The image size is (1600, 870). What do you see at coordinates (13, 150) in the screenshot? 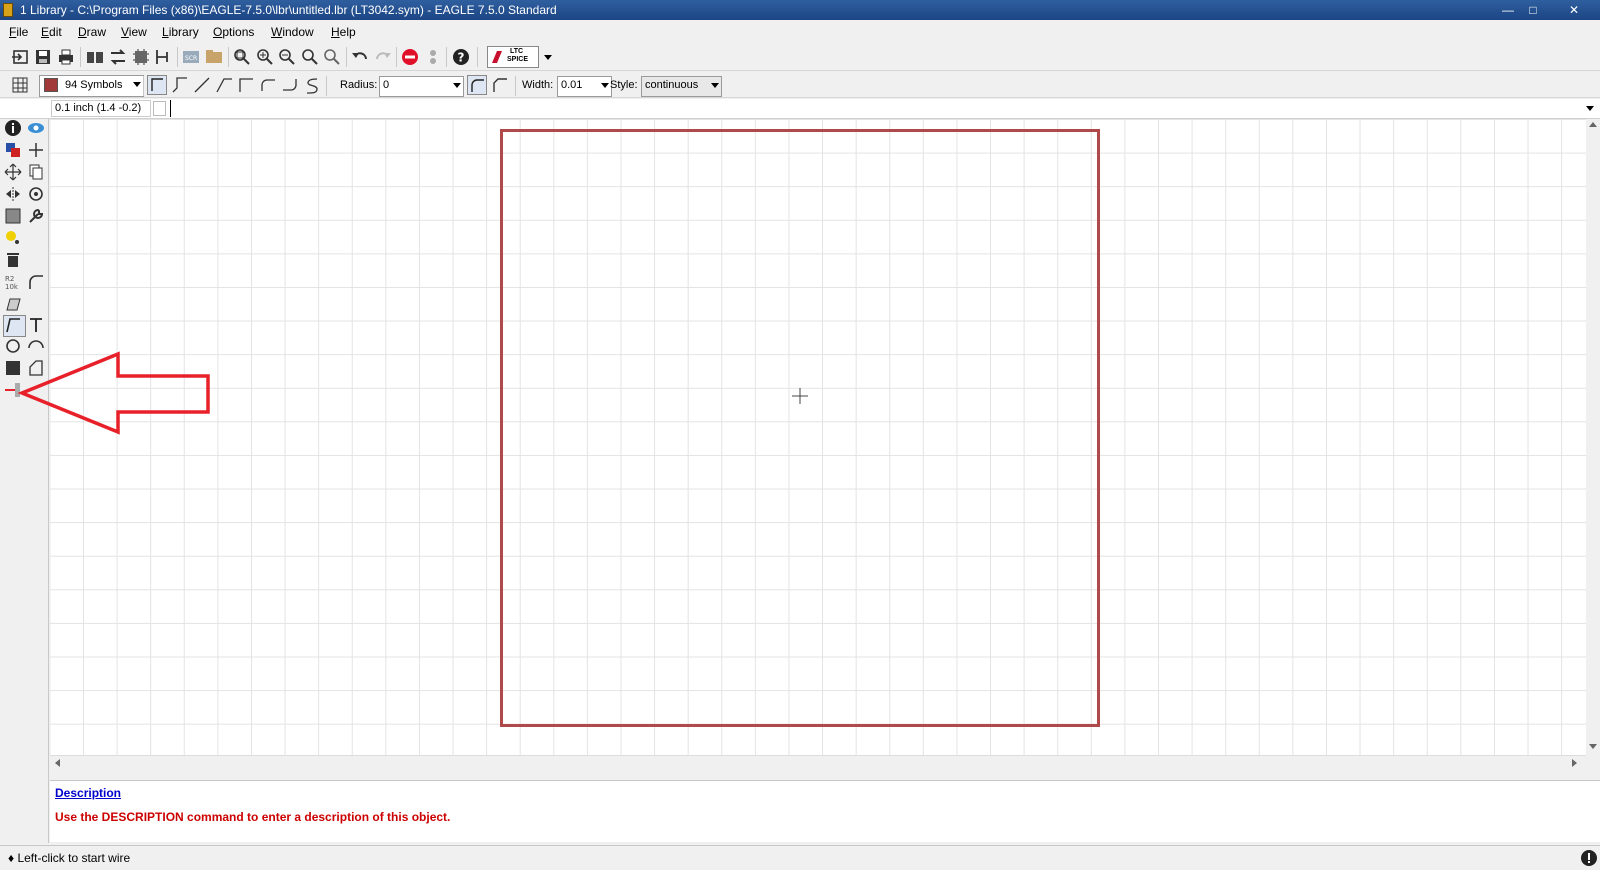
I see `display-icon` at bounding box center [13, 150].